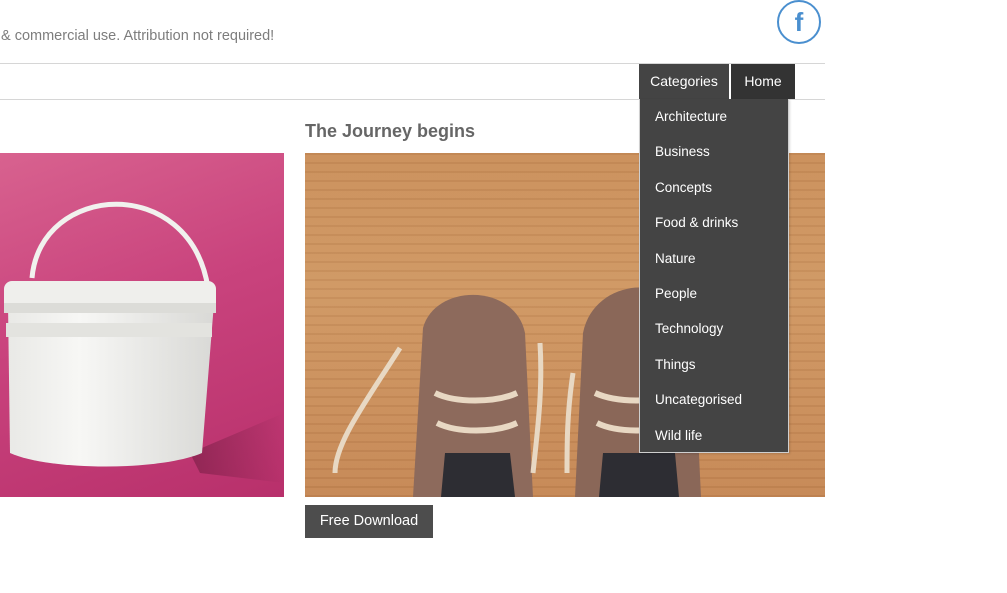  What do you see at coordinates (714, 222) in the screenshot?
I see `dropdown-item-food-drinks: Food & drinks` at bounding box center [714, 222].